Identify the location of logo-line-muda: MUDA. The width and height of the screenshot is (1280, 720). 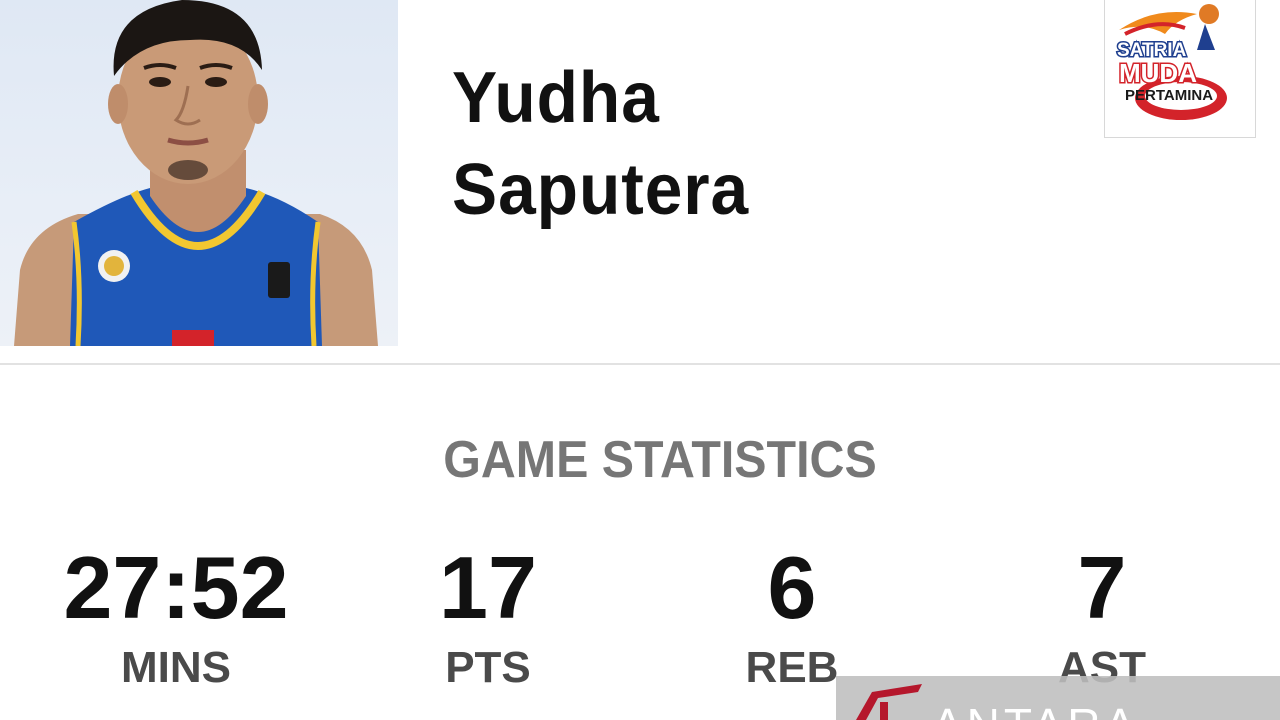
(1158, 73).